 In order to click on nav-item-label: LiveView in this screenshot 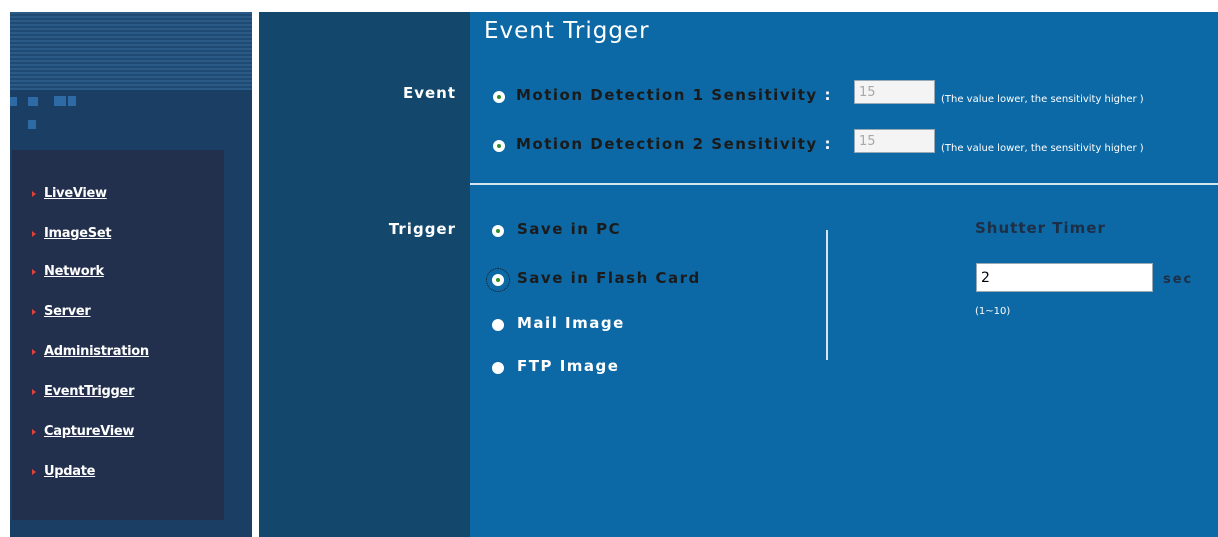, I will do `click(75, 193)`.